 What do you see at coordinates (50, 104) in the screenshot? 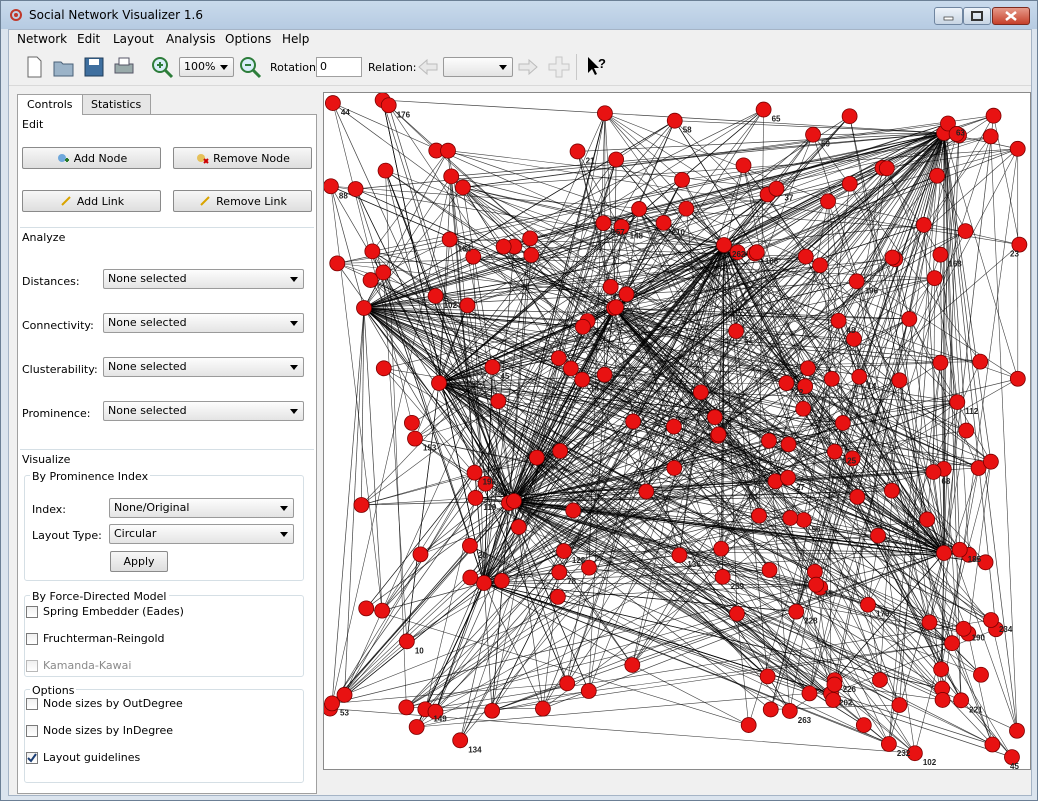
I see `tab-controls: Controls` at bounding box center [50, 104].